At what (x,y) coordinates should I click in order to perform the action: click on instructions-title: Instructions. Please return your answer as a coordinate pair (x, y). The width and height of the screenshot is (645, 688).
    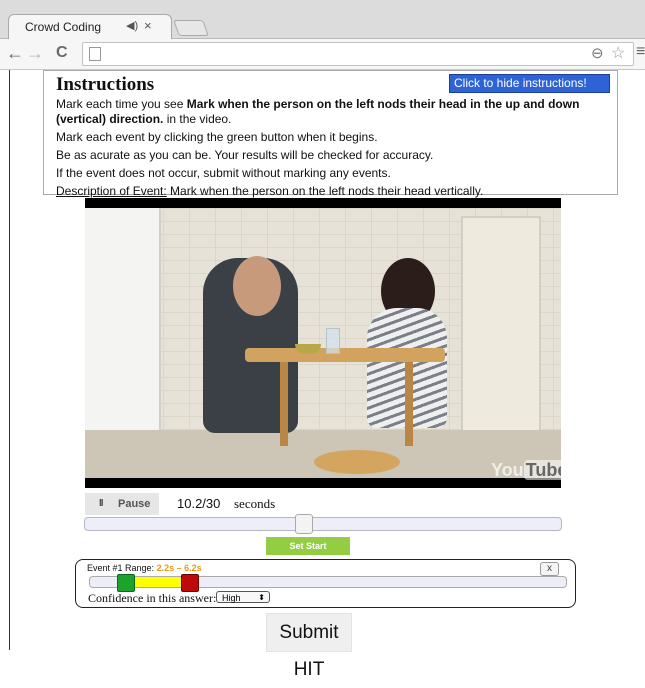
    Looking at the image, I should click on (105, 84).